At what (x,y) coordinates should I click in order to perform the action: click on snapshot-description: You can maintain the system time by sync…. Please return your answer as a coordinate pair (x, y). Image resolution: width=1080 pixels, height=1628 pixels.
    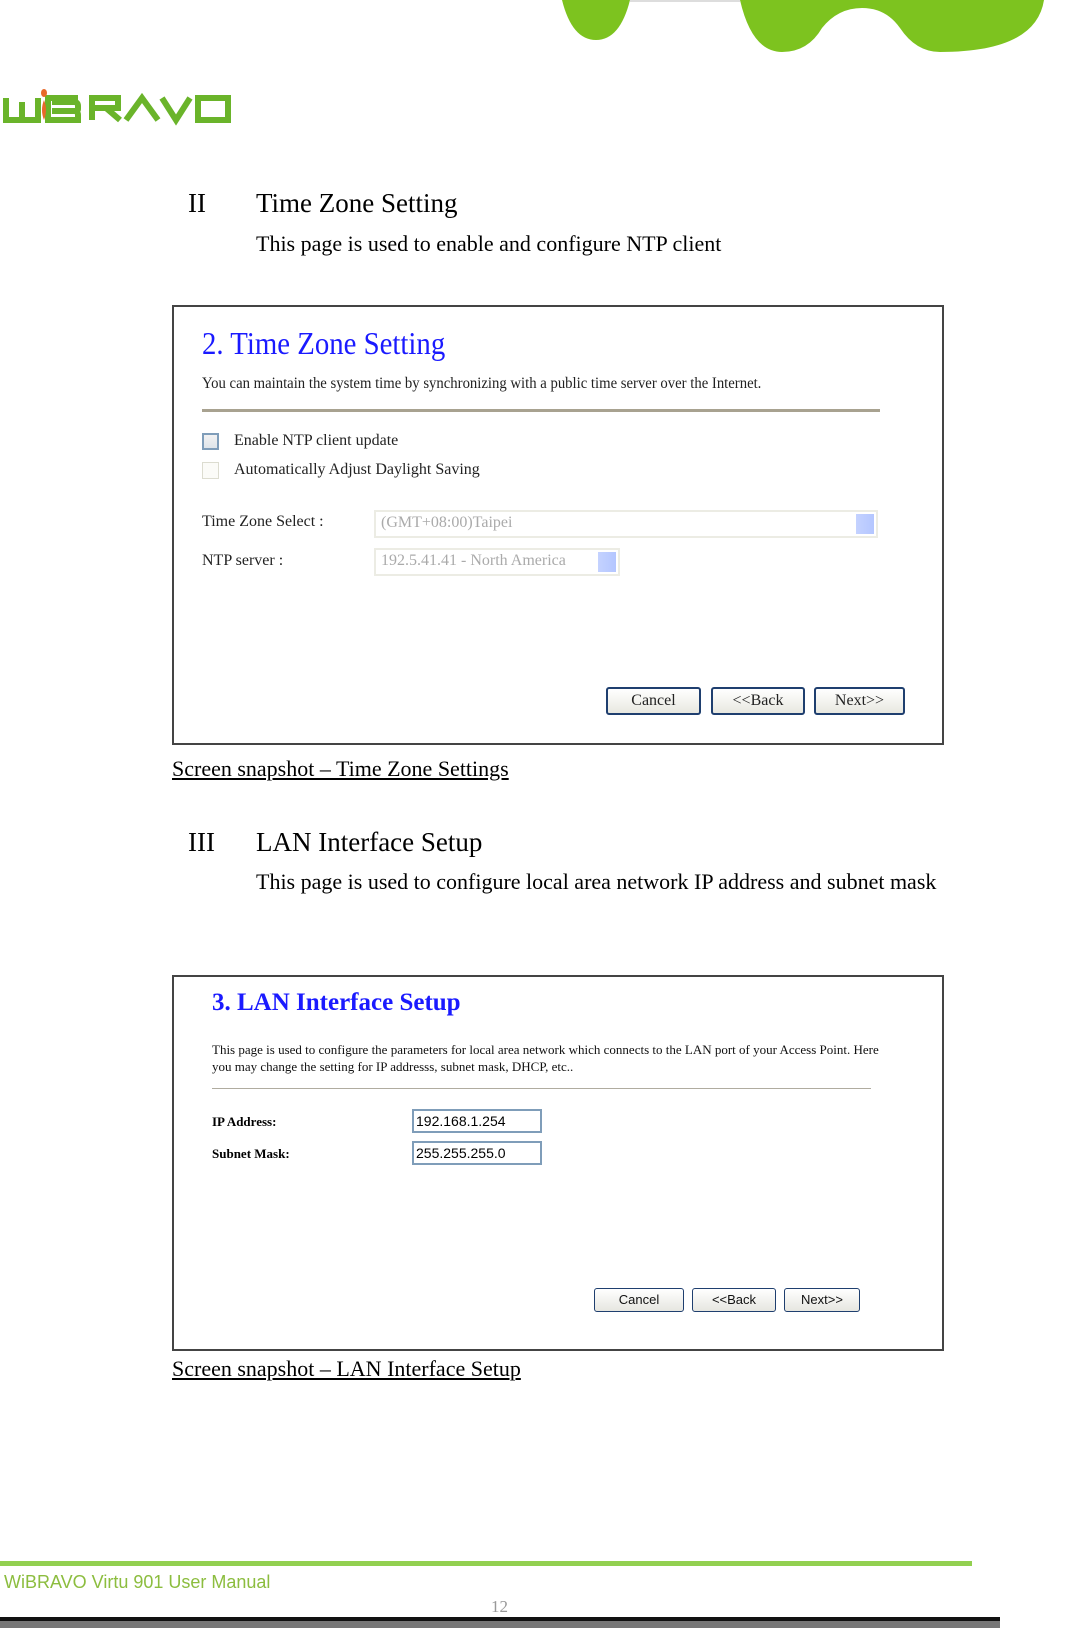
    Looking at the image, I should click on (482, 383).